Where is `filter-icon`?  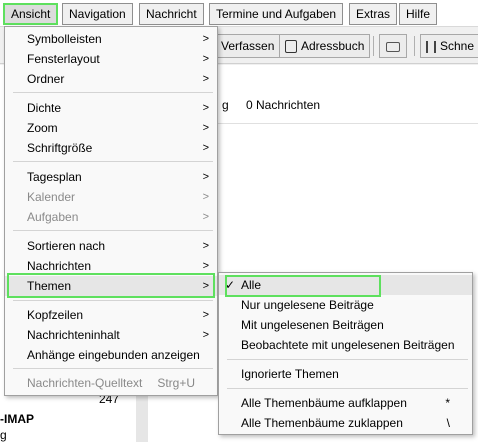 filter-icon is located at coordinates (431, 46).